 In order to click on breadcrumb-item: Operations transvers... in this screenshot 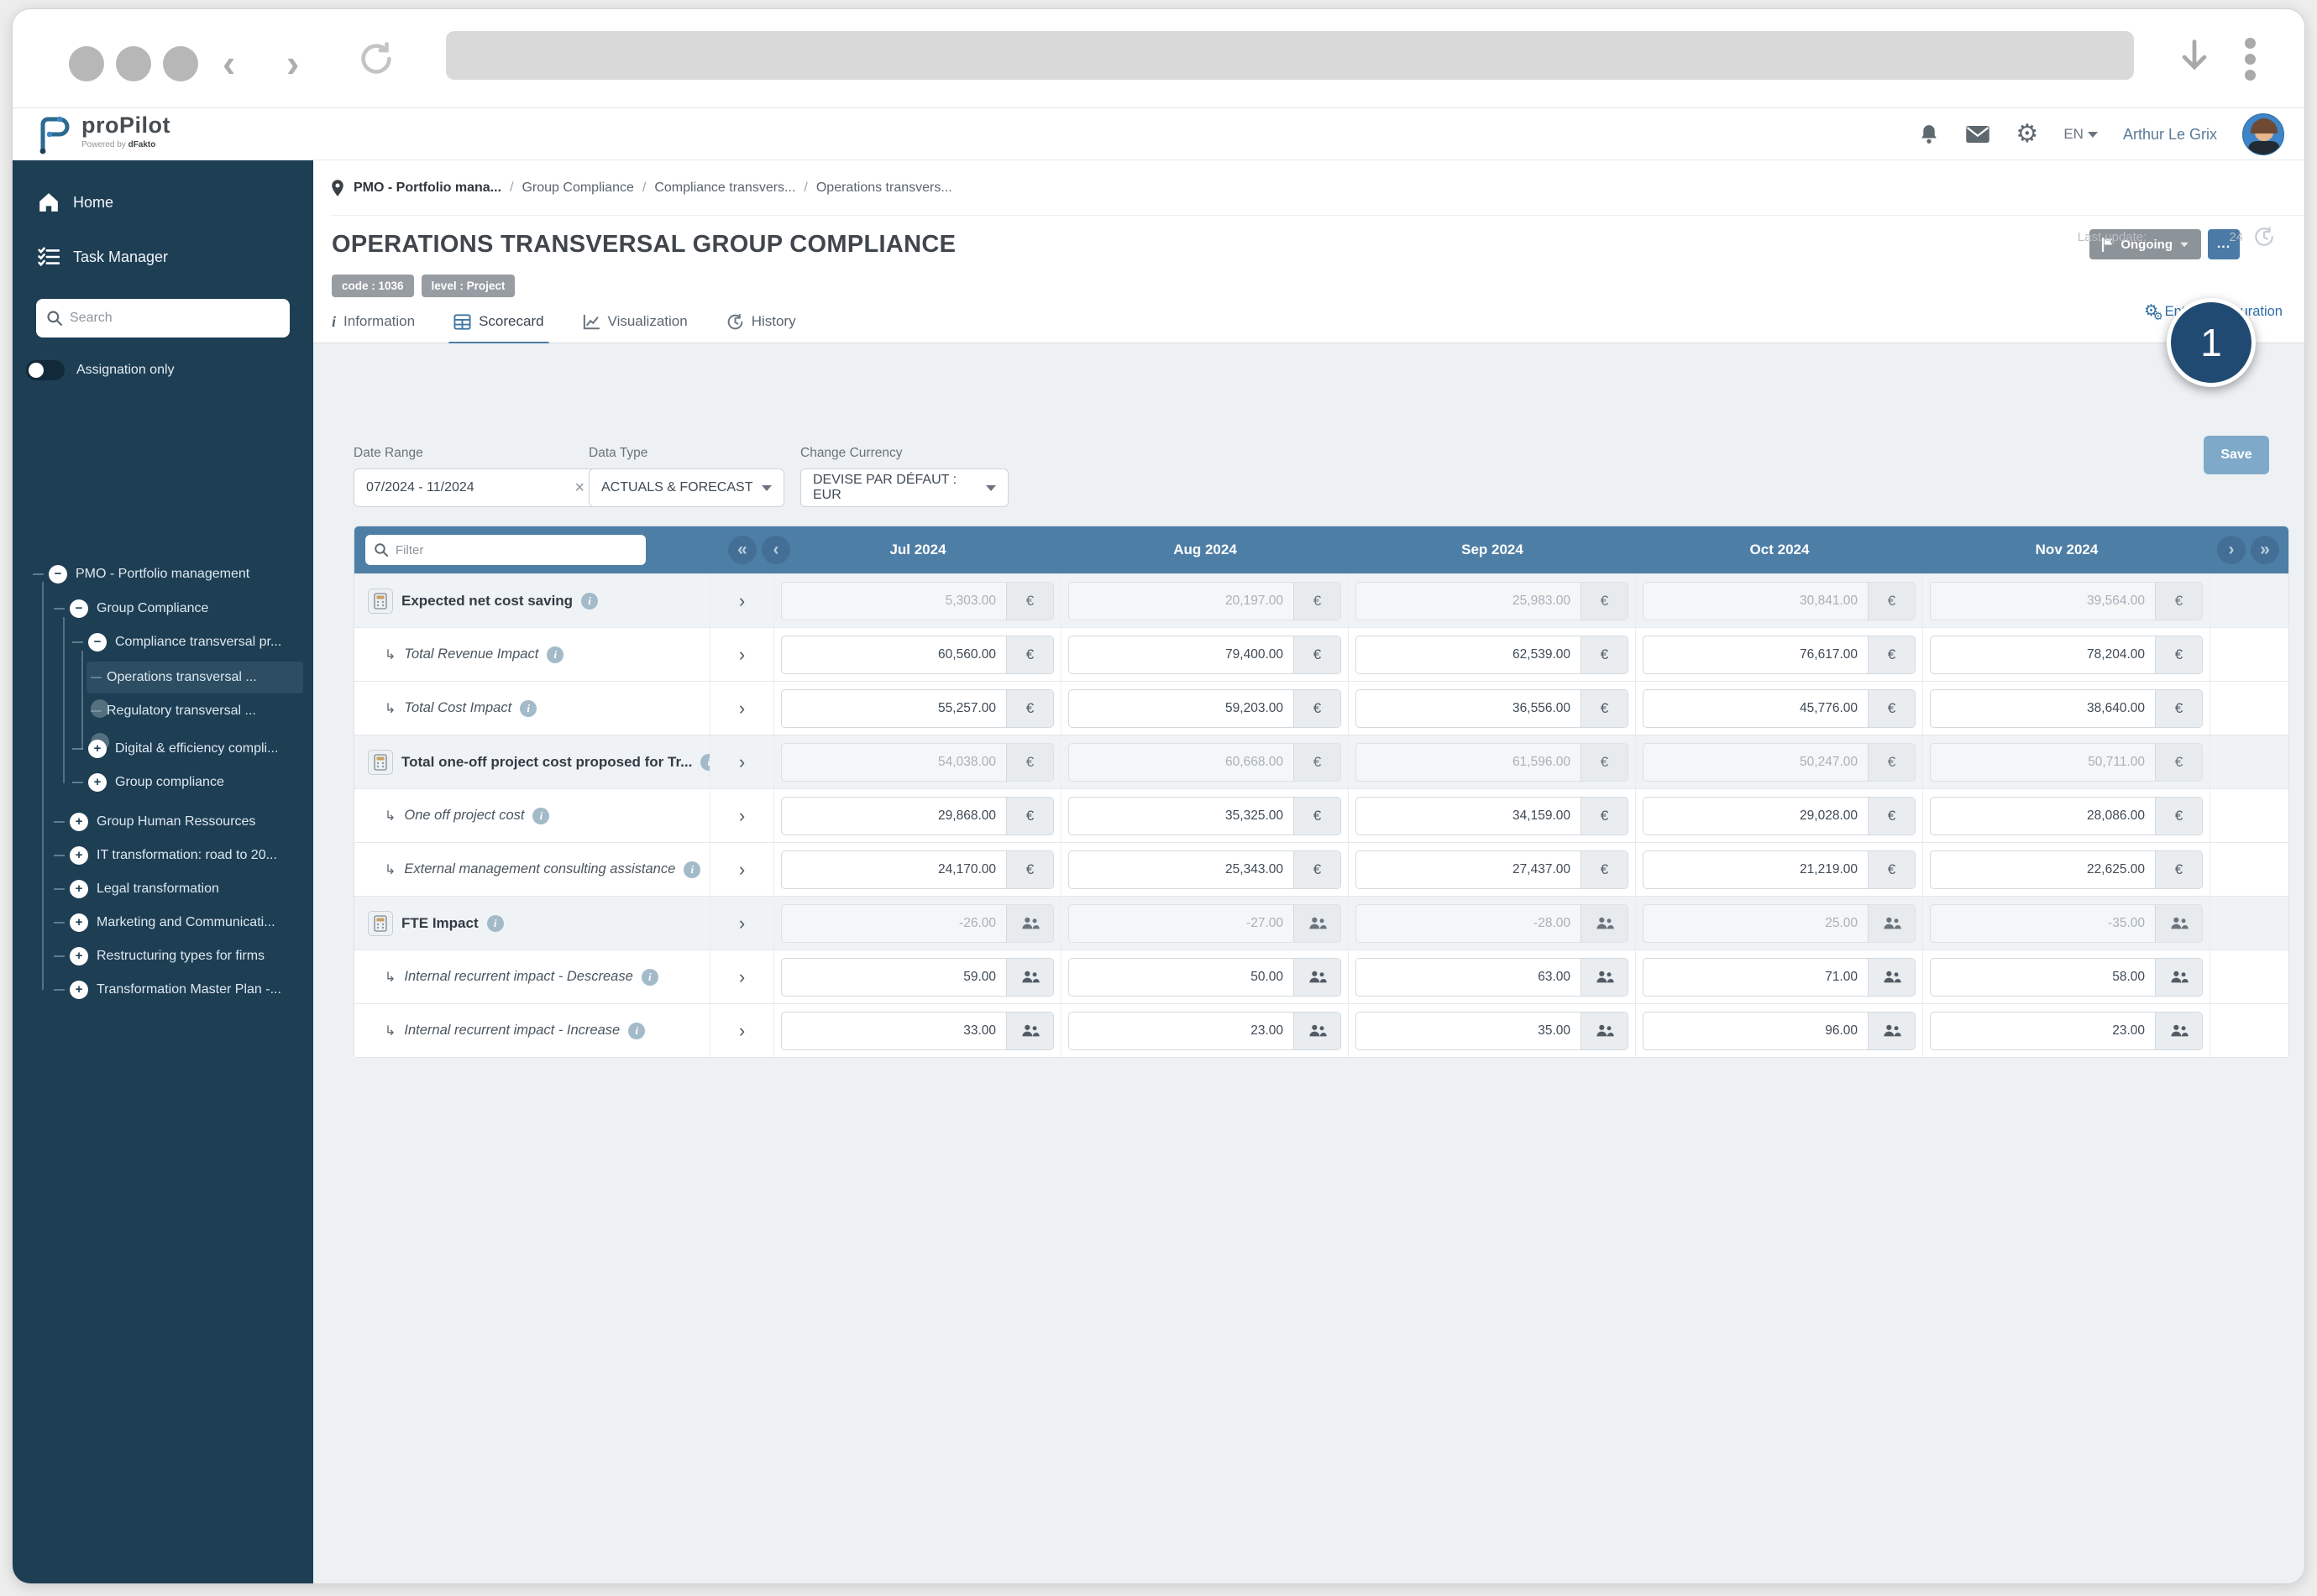, I will do `click(884, 188)`.